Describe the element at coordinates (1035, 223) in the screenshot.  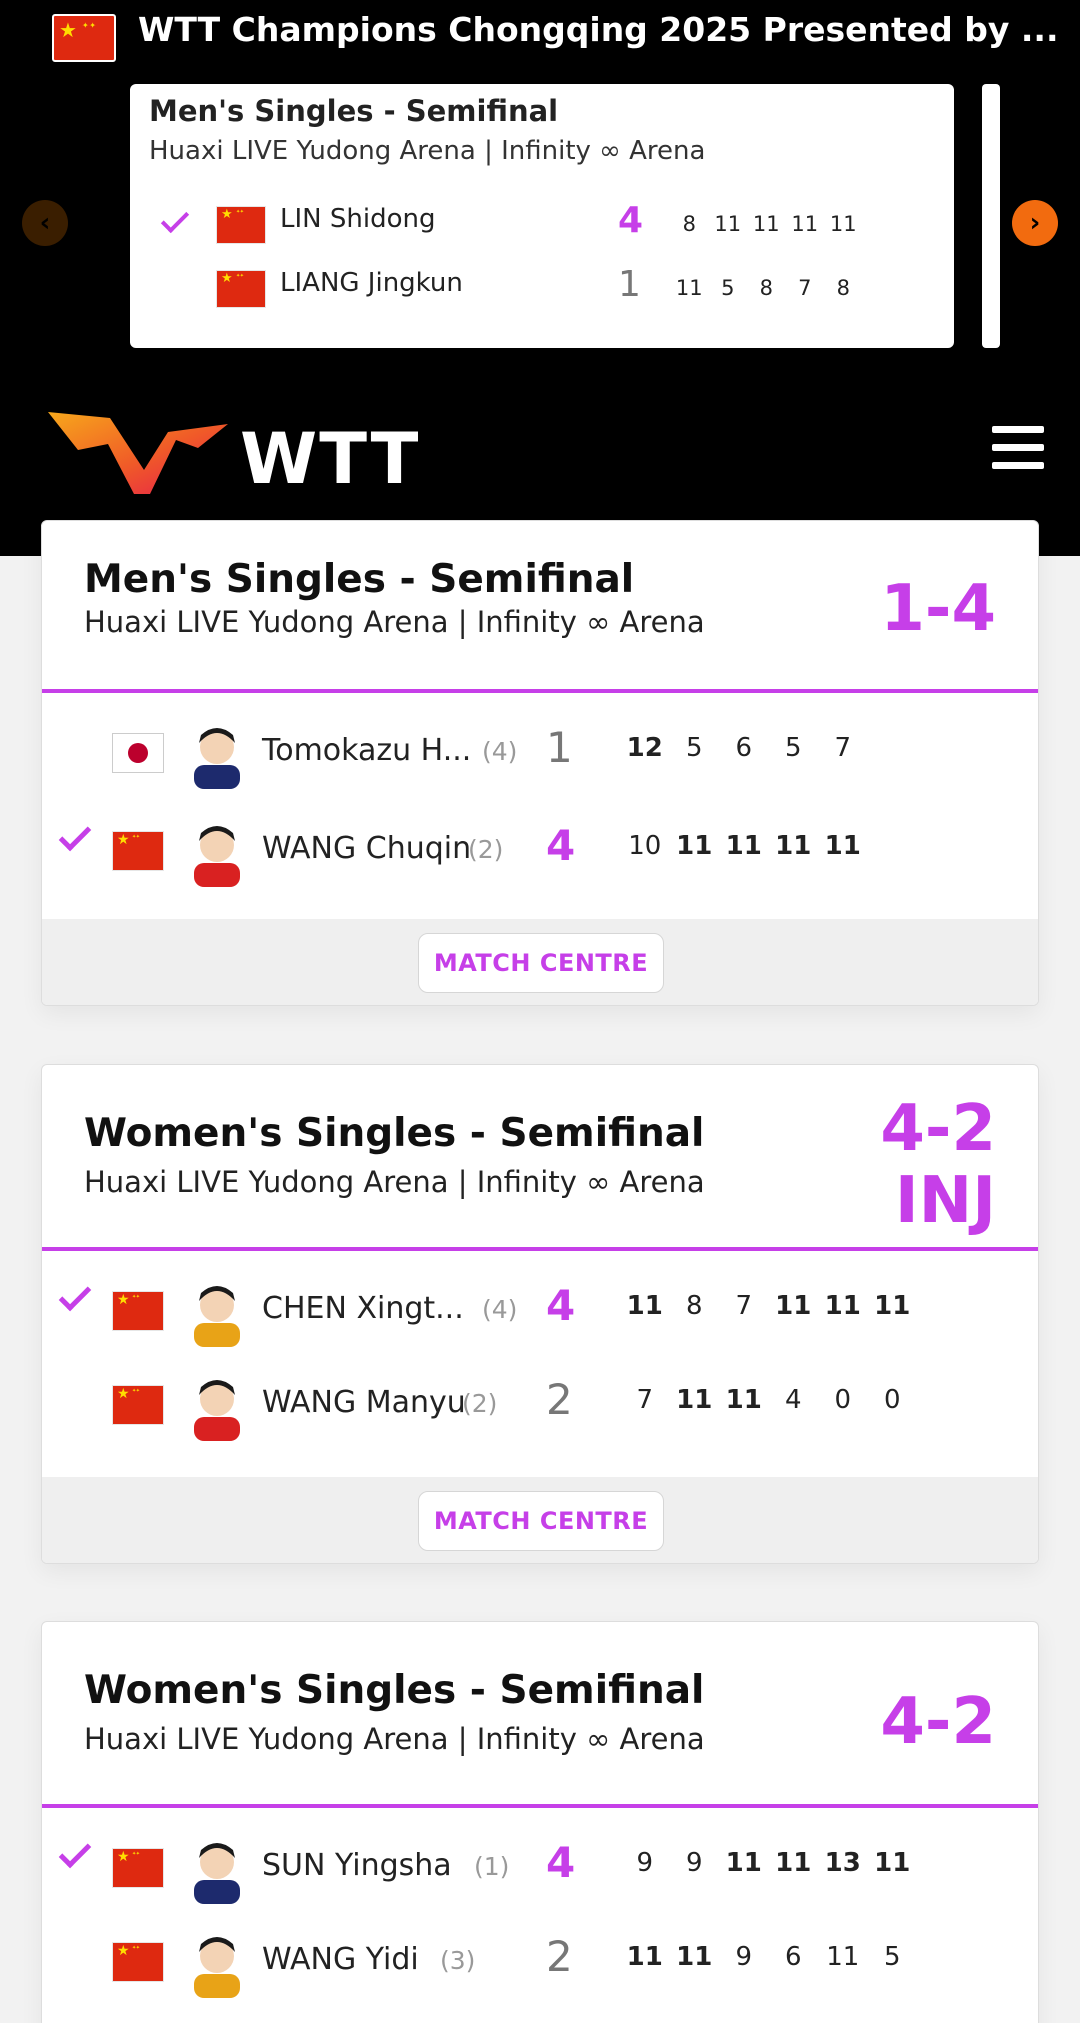
I see `chevron-right-icon: ›` at that location.